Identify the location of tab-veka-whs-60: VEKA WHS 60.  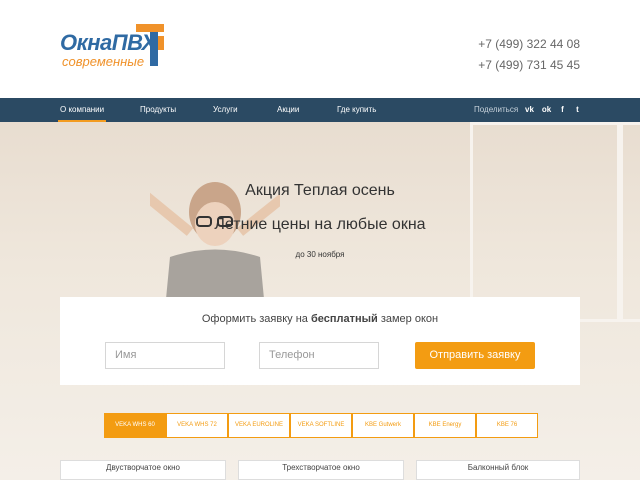
(135, 425).